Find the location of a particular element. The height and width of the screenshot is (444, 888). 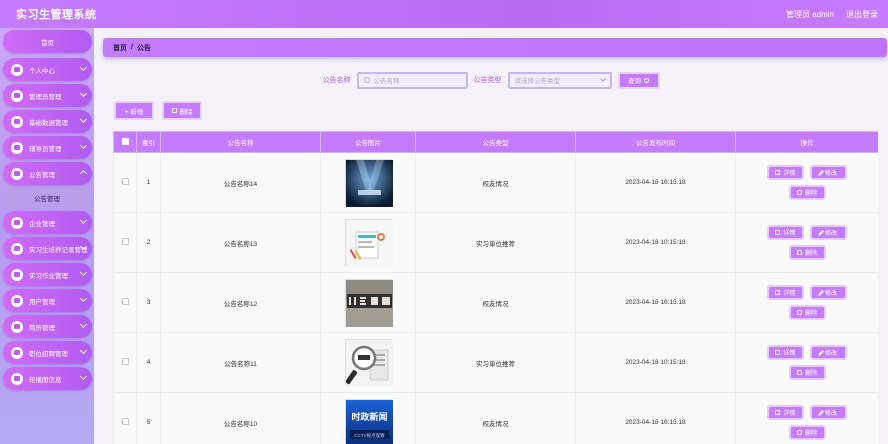

sidebar-item-admin-management: 管理员管理 is located at coordinates (47, 95).